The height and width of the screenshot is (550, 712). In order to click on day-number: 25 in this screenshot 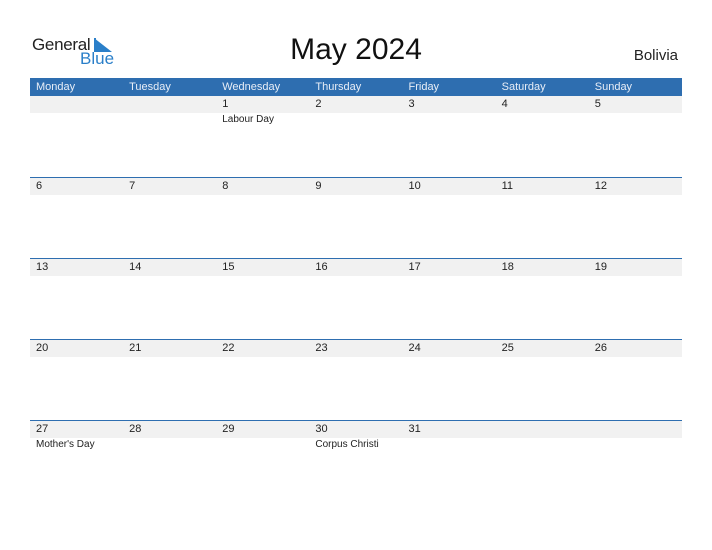, I will do `click(507, 348)`.